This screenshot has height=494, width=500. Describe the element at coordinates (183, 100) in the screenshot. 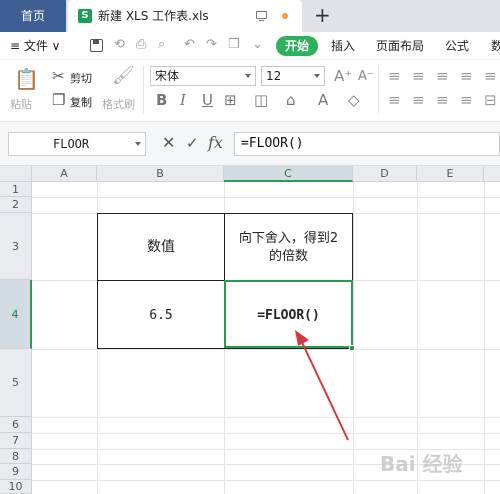

I see `italic-button: I` at that location.